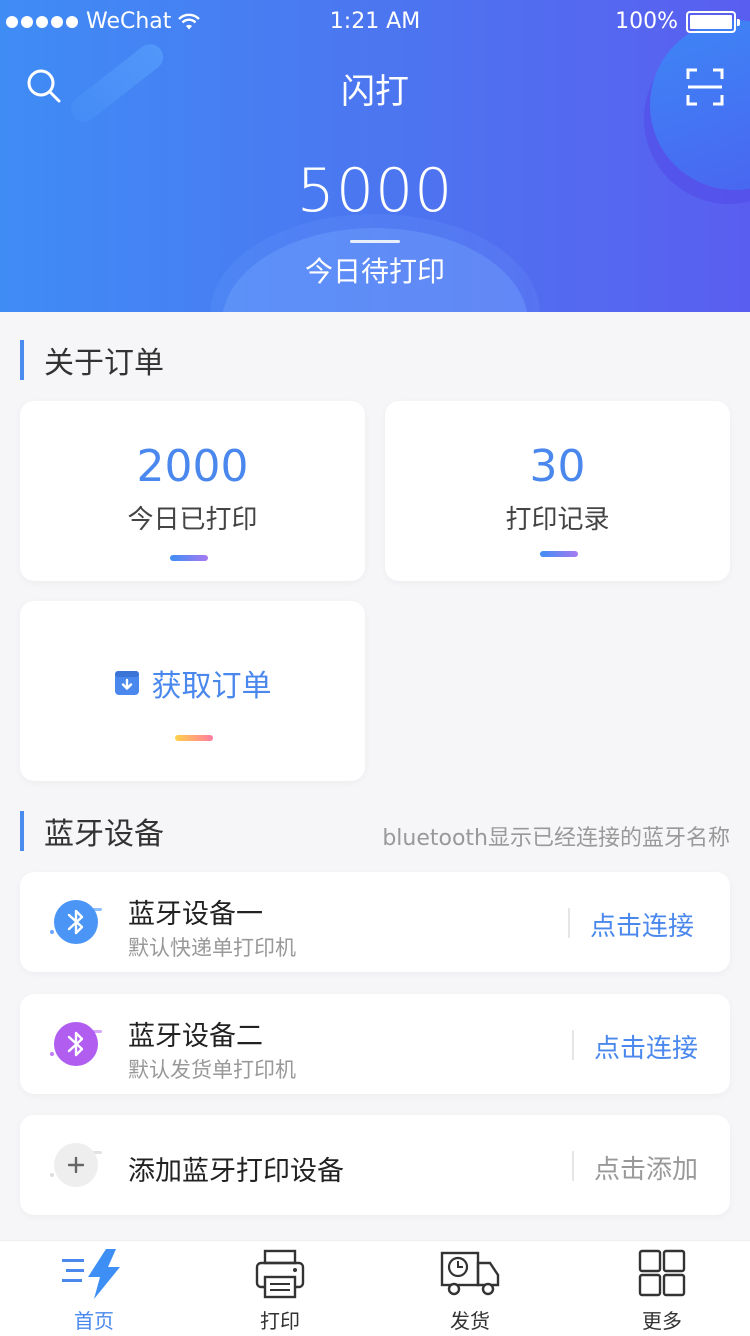 Image resolution: width=750 pixels, height=1336 pixels. Describe the element at coordinates (375, 241) in the screenshot. I see `hero-divider` at that location.